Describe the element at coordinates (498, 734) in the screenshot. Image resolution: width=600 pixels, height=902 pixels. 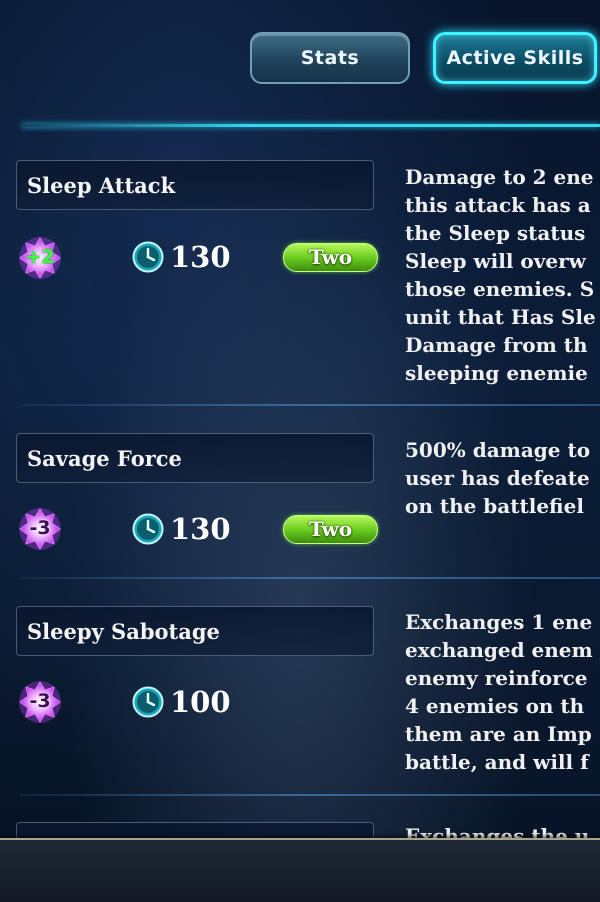
I see `description-line: them are an Imp` at that location.